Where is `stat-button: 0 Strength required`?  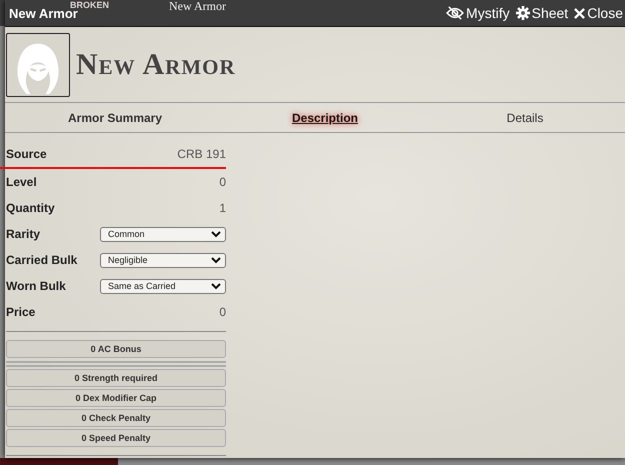 stat-button: 0 Strength required is located at coordinates (116, 378).